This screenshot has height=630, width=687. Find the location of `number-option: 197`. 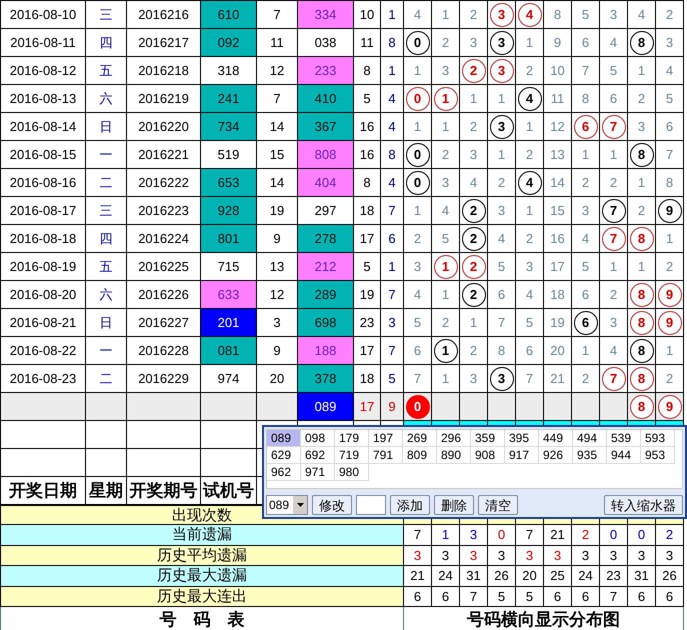

number-option: 197 is located at coordinates (386, 438).